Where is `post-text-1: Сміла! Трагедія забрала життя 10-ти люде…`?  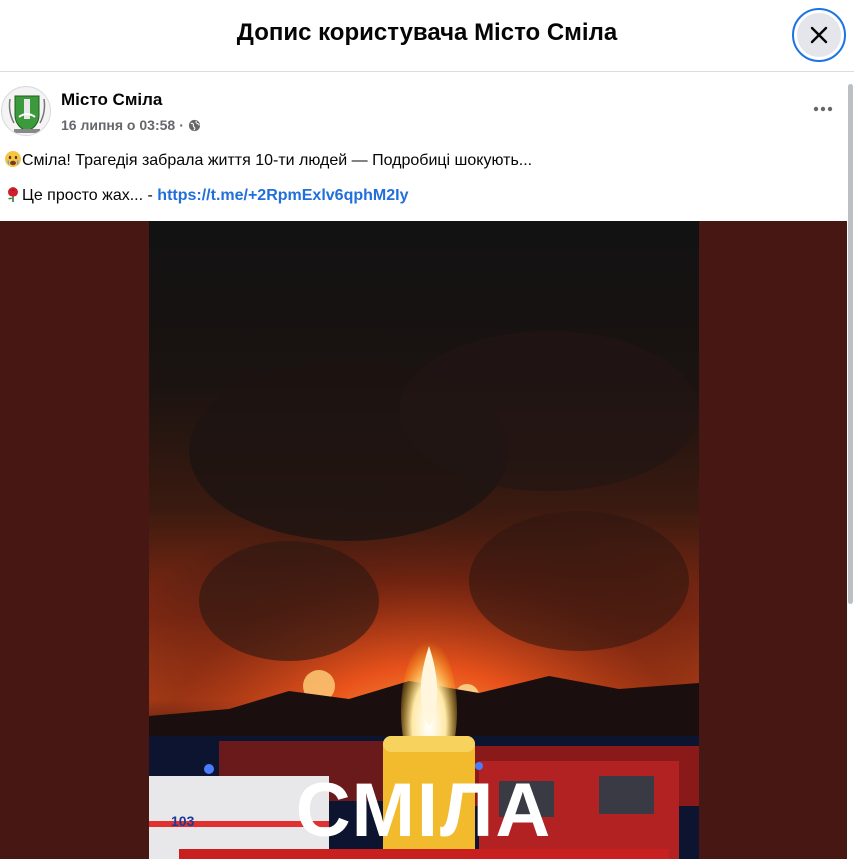 post-text-1: Сміла! Трагедія забрала життя 10-ти люде… is located at coordinates (277, 160).